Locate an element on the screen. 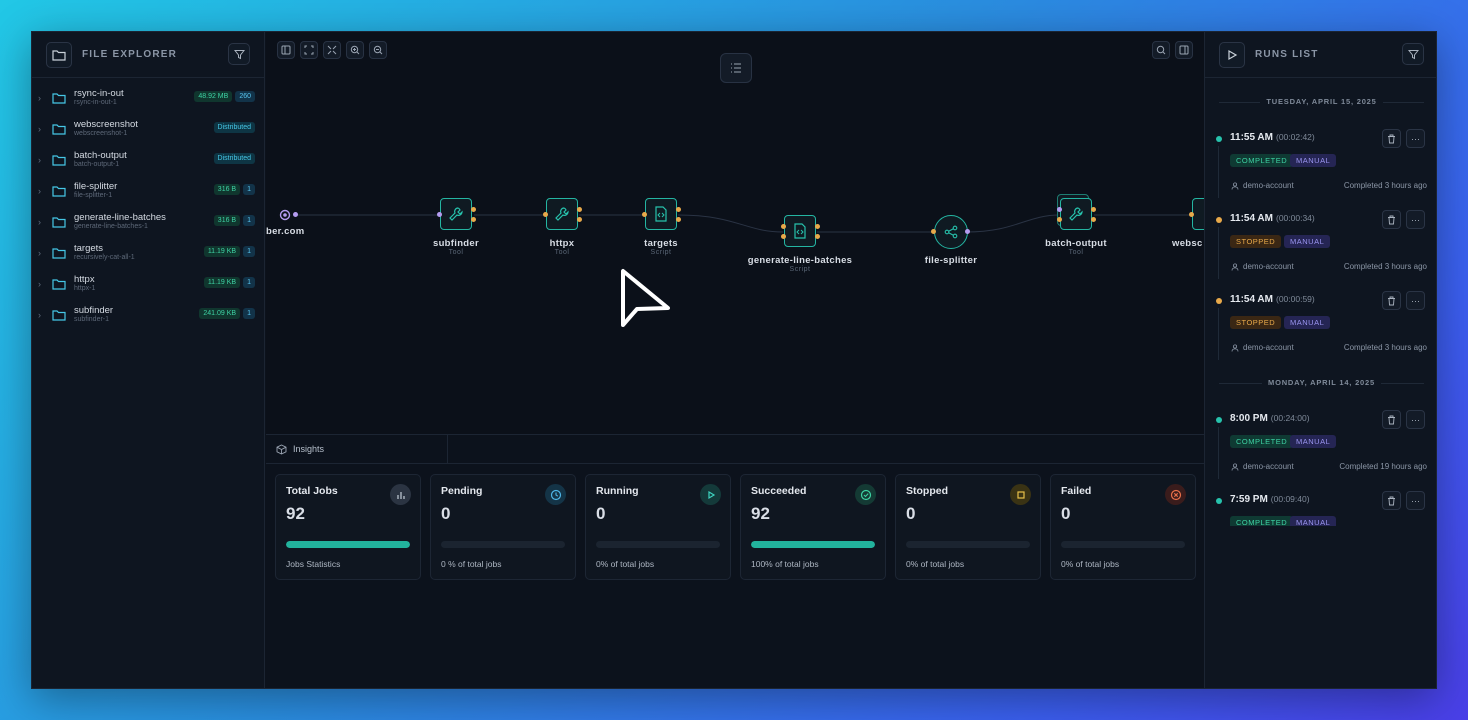 The image size is (1468, 720). wrench-icon is located at coordinates (1076, 214).